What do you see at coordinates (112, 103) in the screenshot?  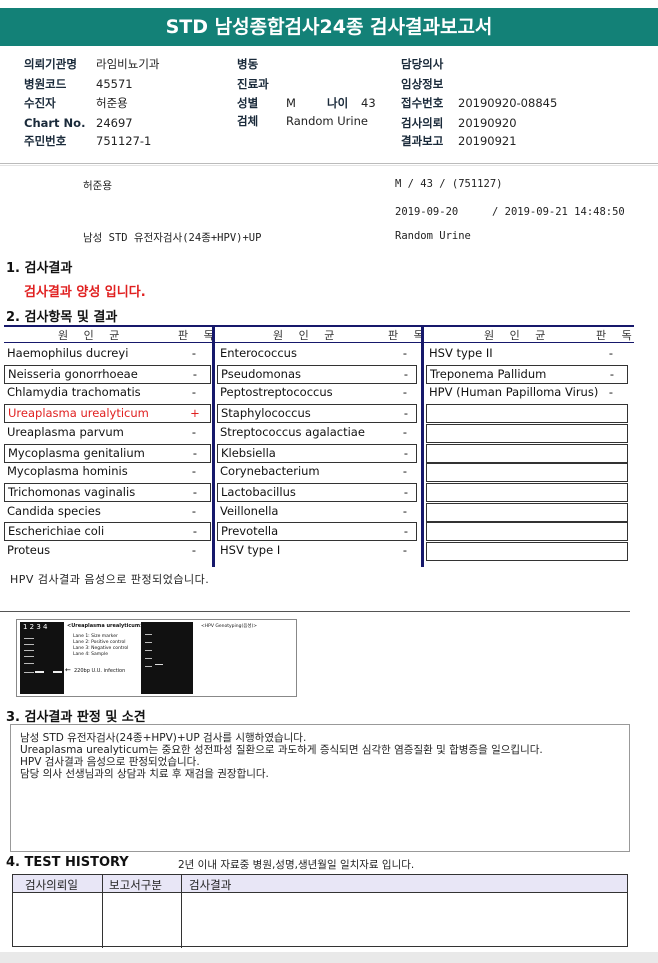 I see `header-value-patient: 허준용` at bounding box center [112, 103].